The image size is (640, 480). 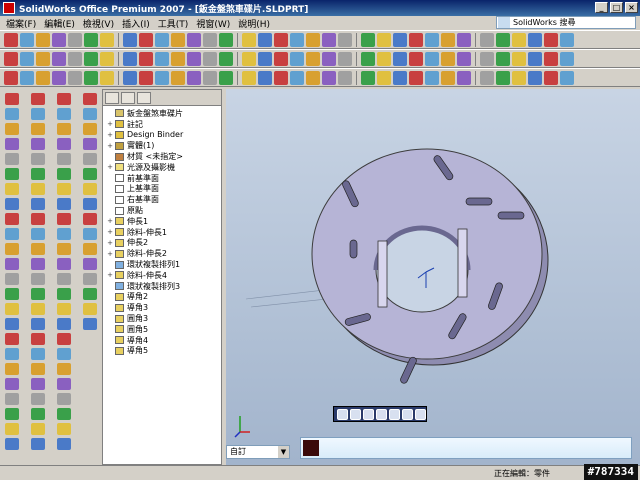 I want to click on tree-item: 導角3, so click(x=163, y=307).